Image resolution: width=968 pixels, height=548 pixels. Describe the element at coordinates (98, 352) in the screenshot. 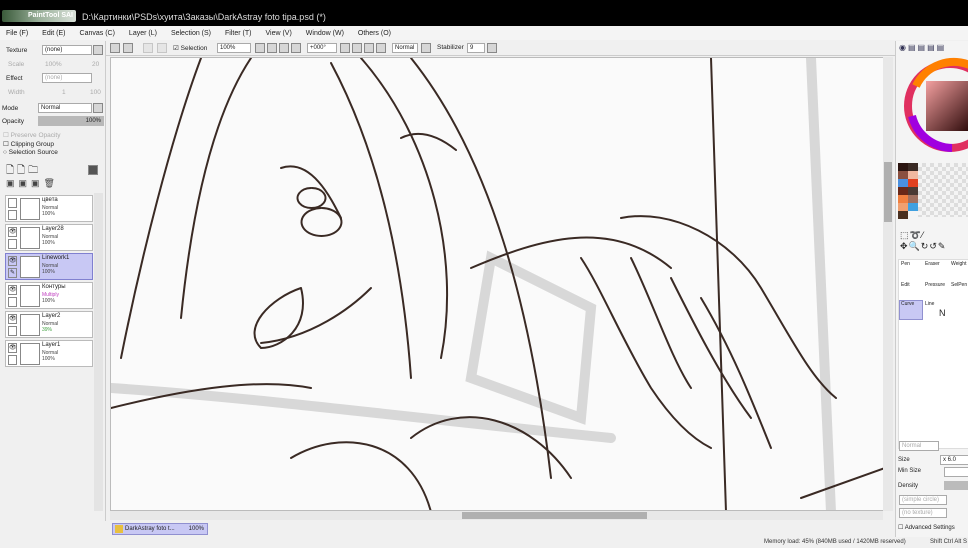

I see `layer-scrollbar` at that location.